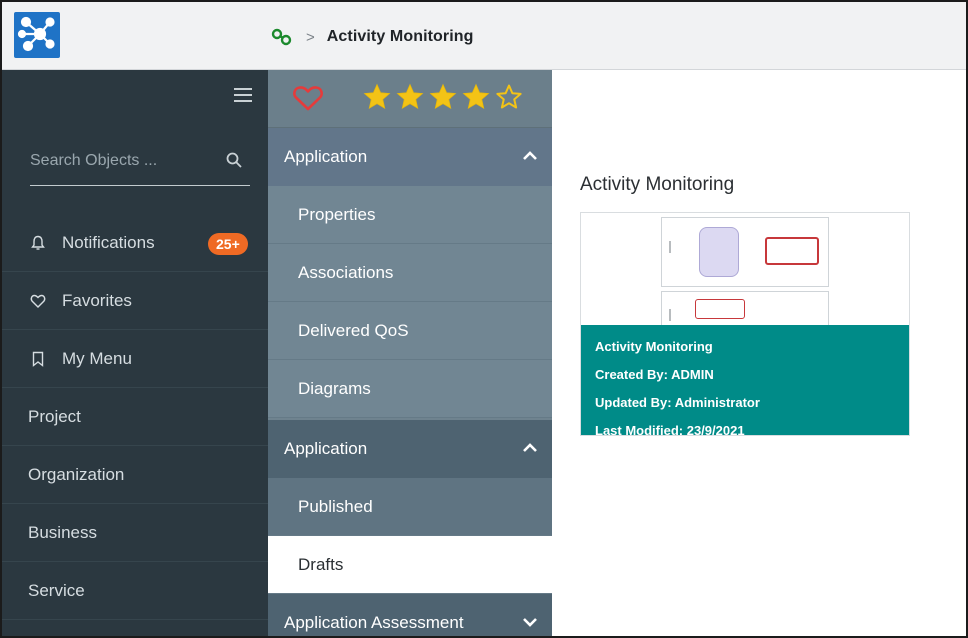 The width and height of the screenshot is (968, 638). What do you see at coordinates (308, 98) in the screenshot?
I see `favorite-heart-icon` at bounding box center [308, 98].